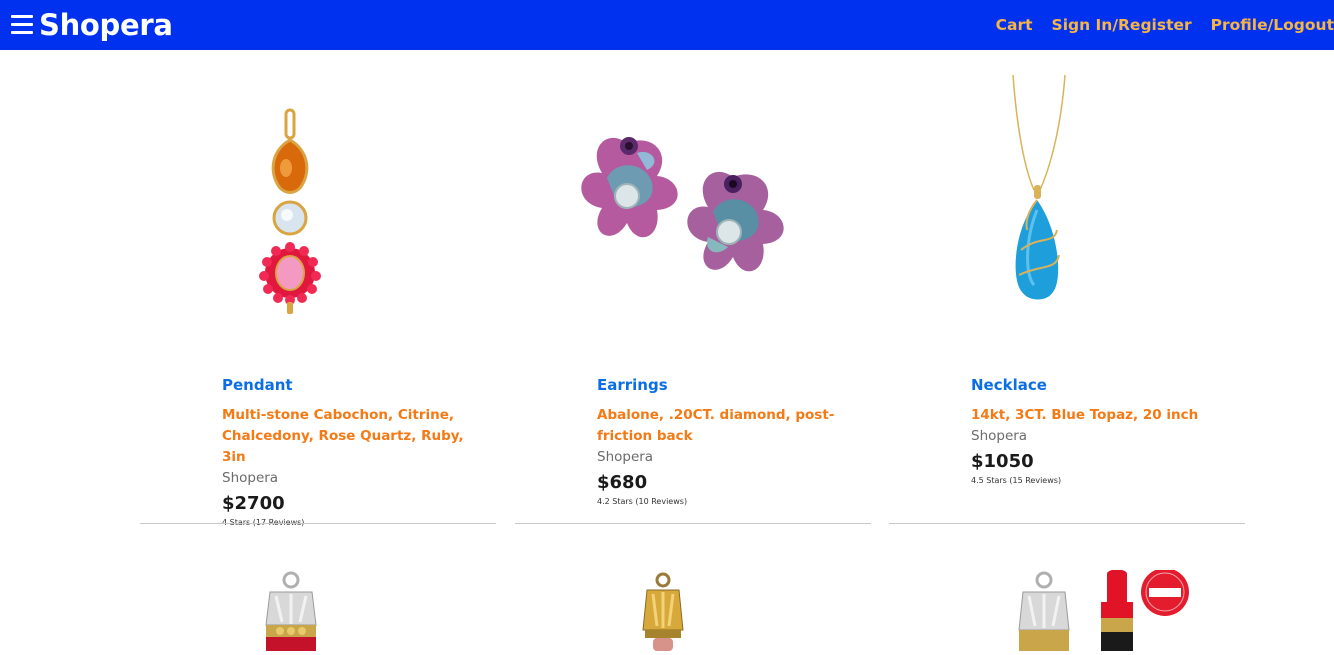 Image resolution: width=1334 pixels, height=655 pixels. I want to click on product-image-necklace, so click(1067, 215).